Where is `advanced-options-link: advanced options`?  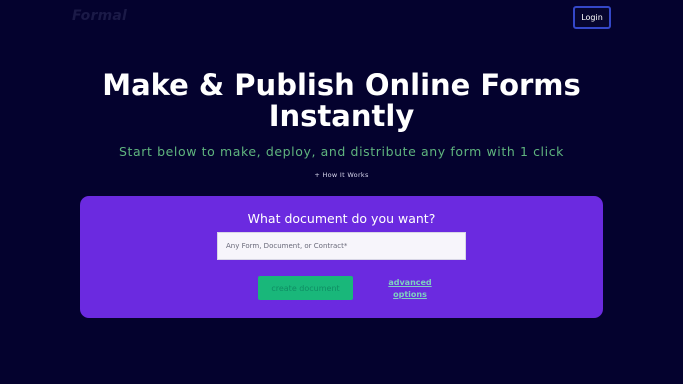
advanced-options-link: advanced options is located at coordinates (410, 289).